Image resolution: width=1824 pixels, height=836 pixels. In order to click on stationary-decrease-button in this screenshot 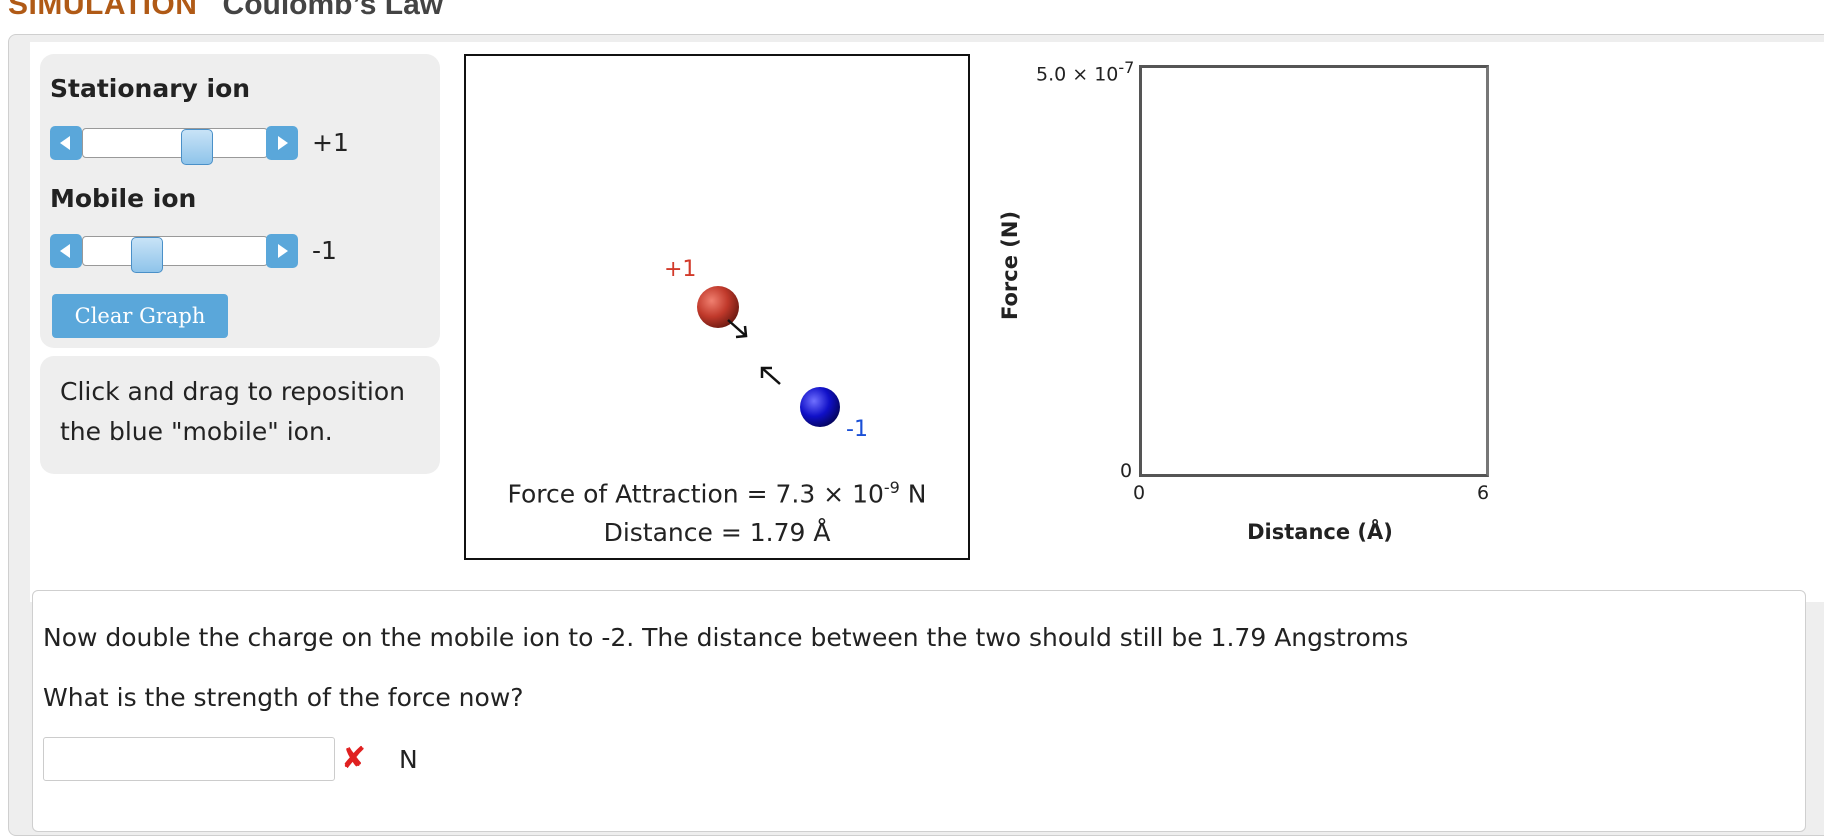, I will do `click(66, 143)`.